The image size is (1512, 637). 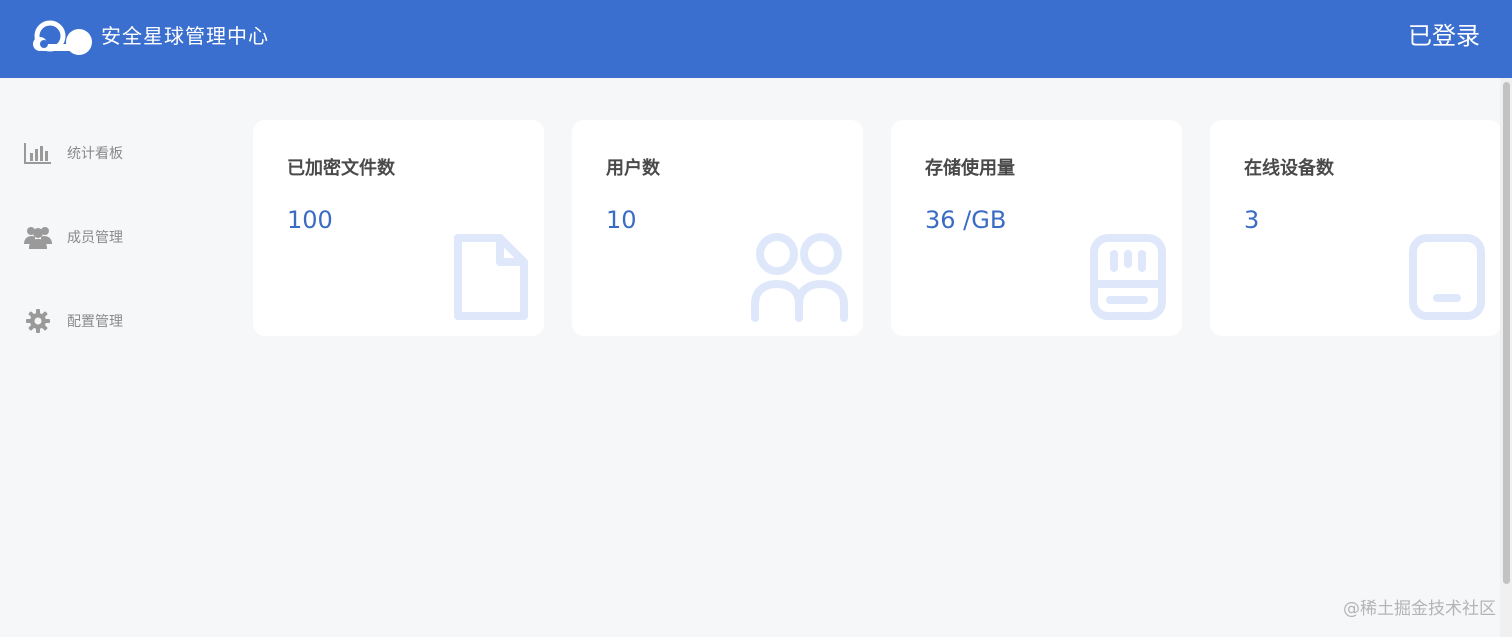 What do you see at coordinates (115, 357) in the screenshot?
I see `sidebar: 统计看板 成员管理 配置管理` at bounding box center [115, 357].